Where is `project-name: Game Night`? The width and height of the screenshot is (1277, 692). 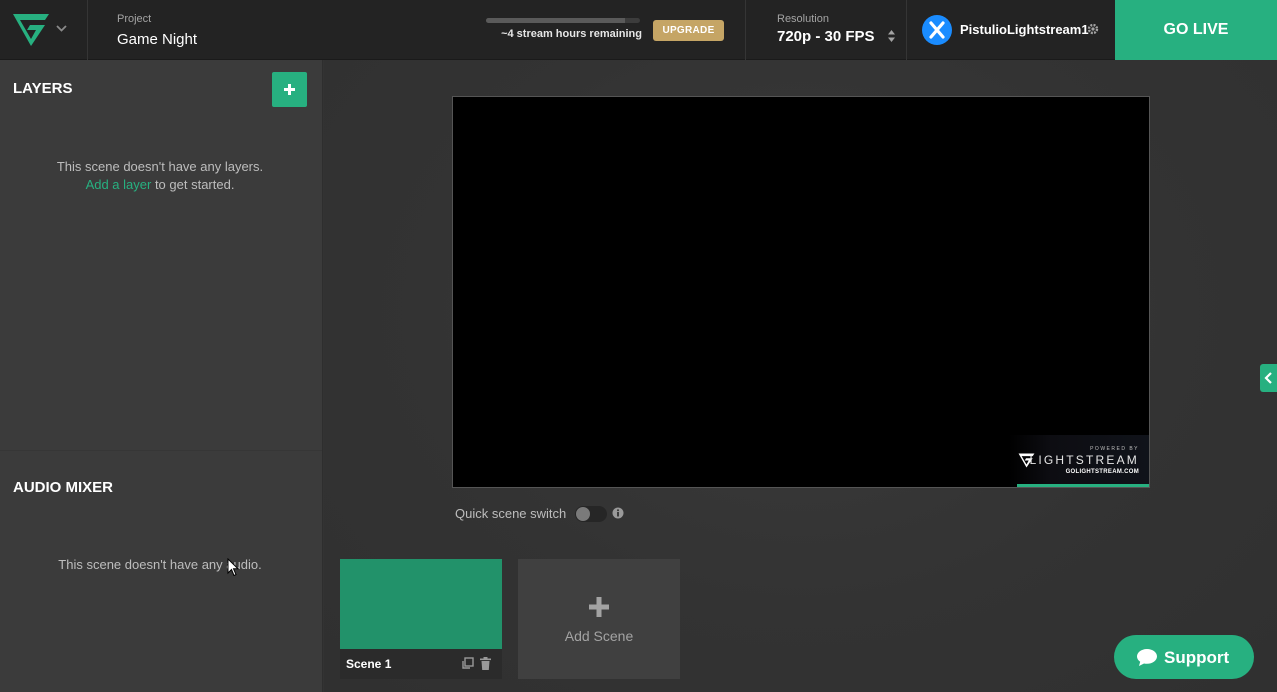
project-name: Game Night is located at coordinates (157, 39).